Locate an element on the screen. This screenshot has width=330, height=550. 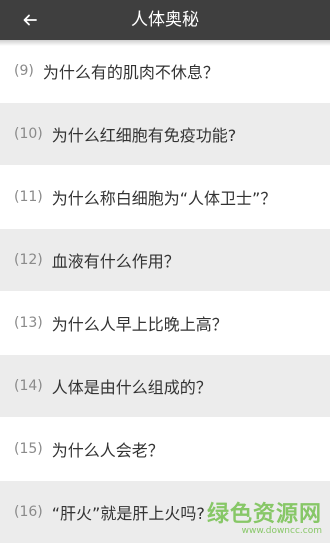
back-arrow-icon is located at coordinates (30, 20).